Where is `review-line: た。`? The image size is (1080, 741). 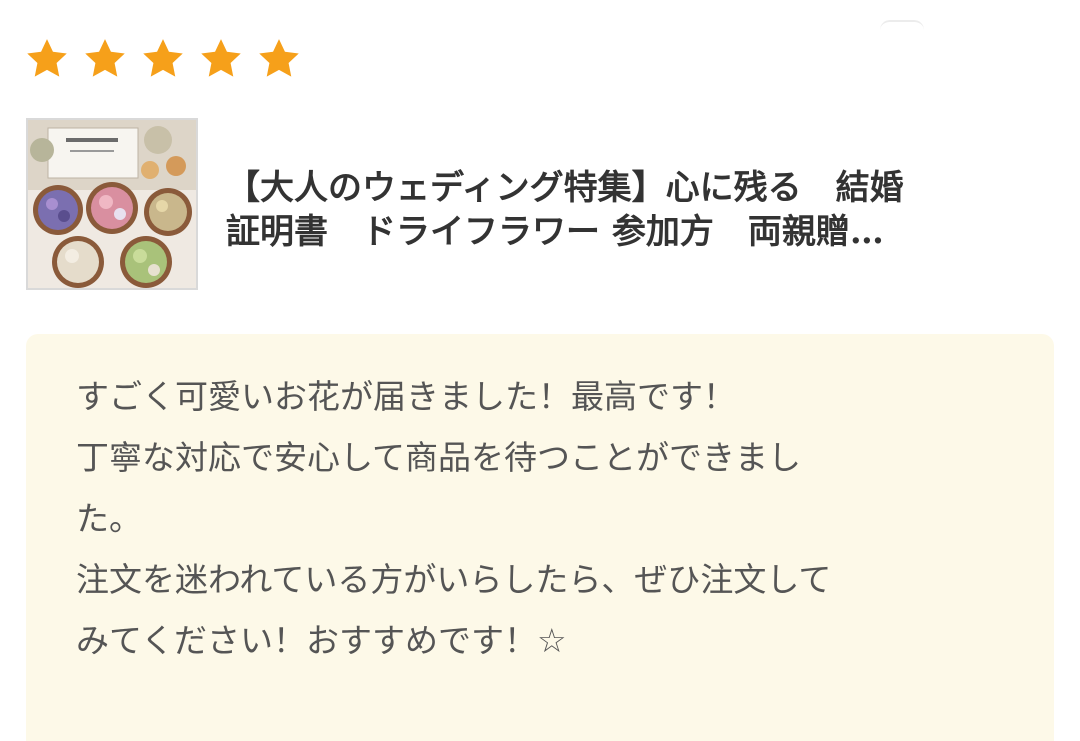
review-line: た。 is located at coordinates (109, 518).